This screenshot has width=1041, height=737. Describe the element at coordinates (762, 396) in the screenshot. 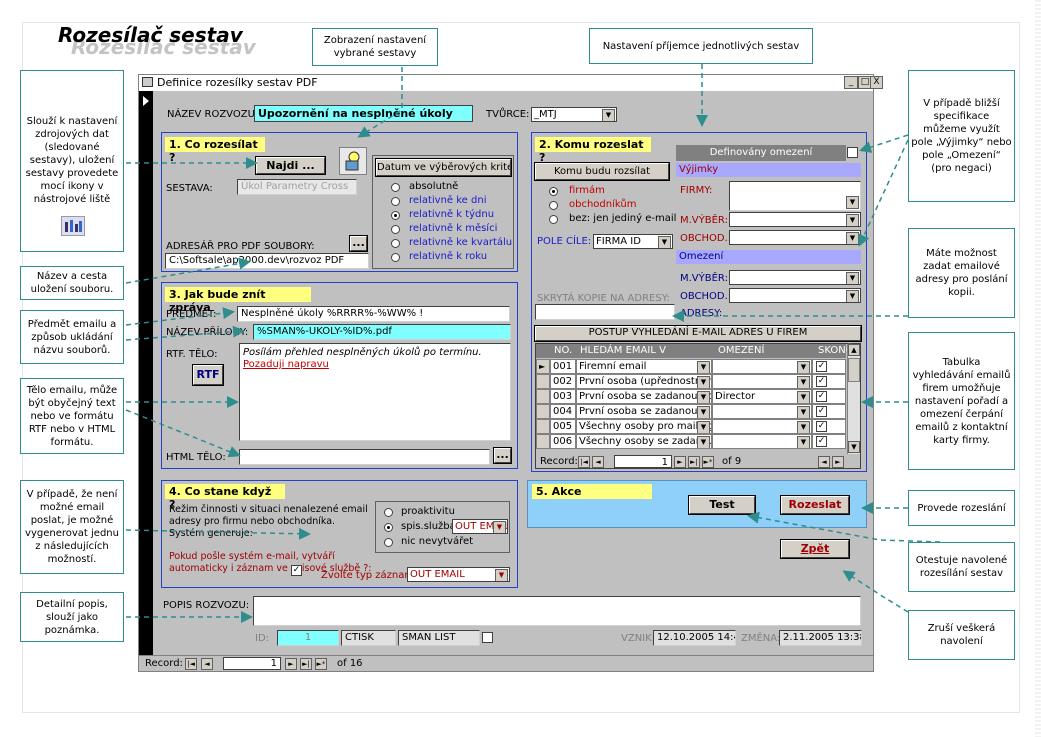

I see `cell-omezeni: Director ▼` at that location.